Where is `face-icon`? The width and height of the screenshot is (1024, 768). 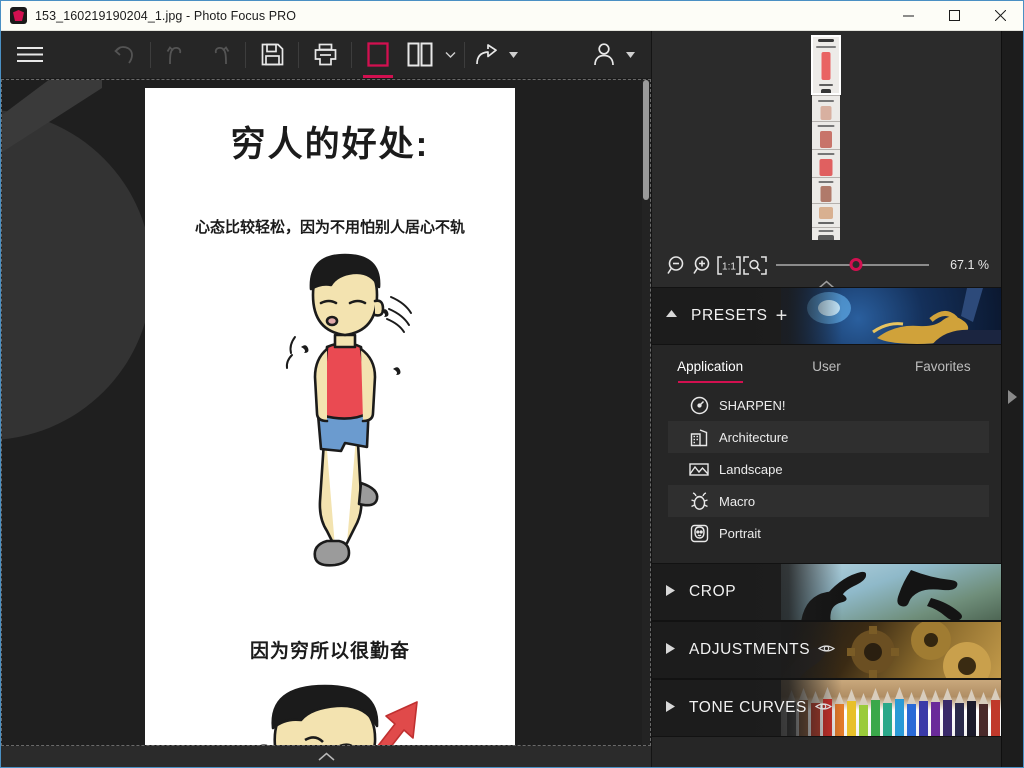 face-icon is located at coordinates (699, 533).